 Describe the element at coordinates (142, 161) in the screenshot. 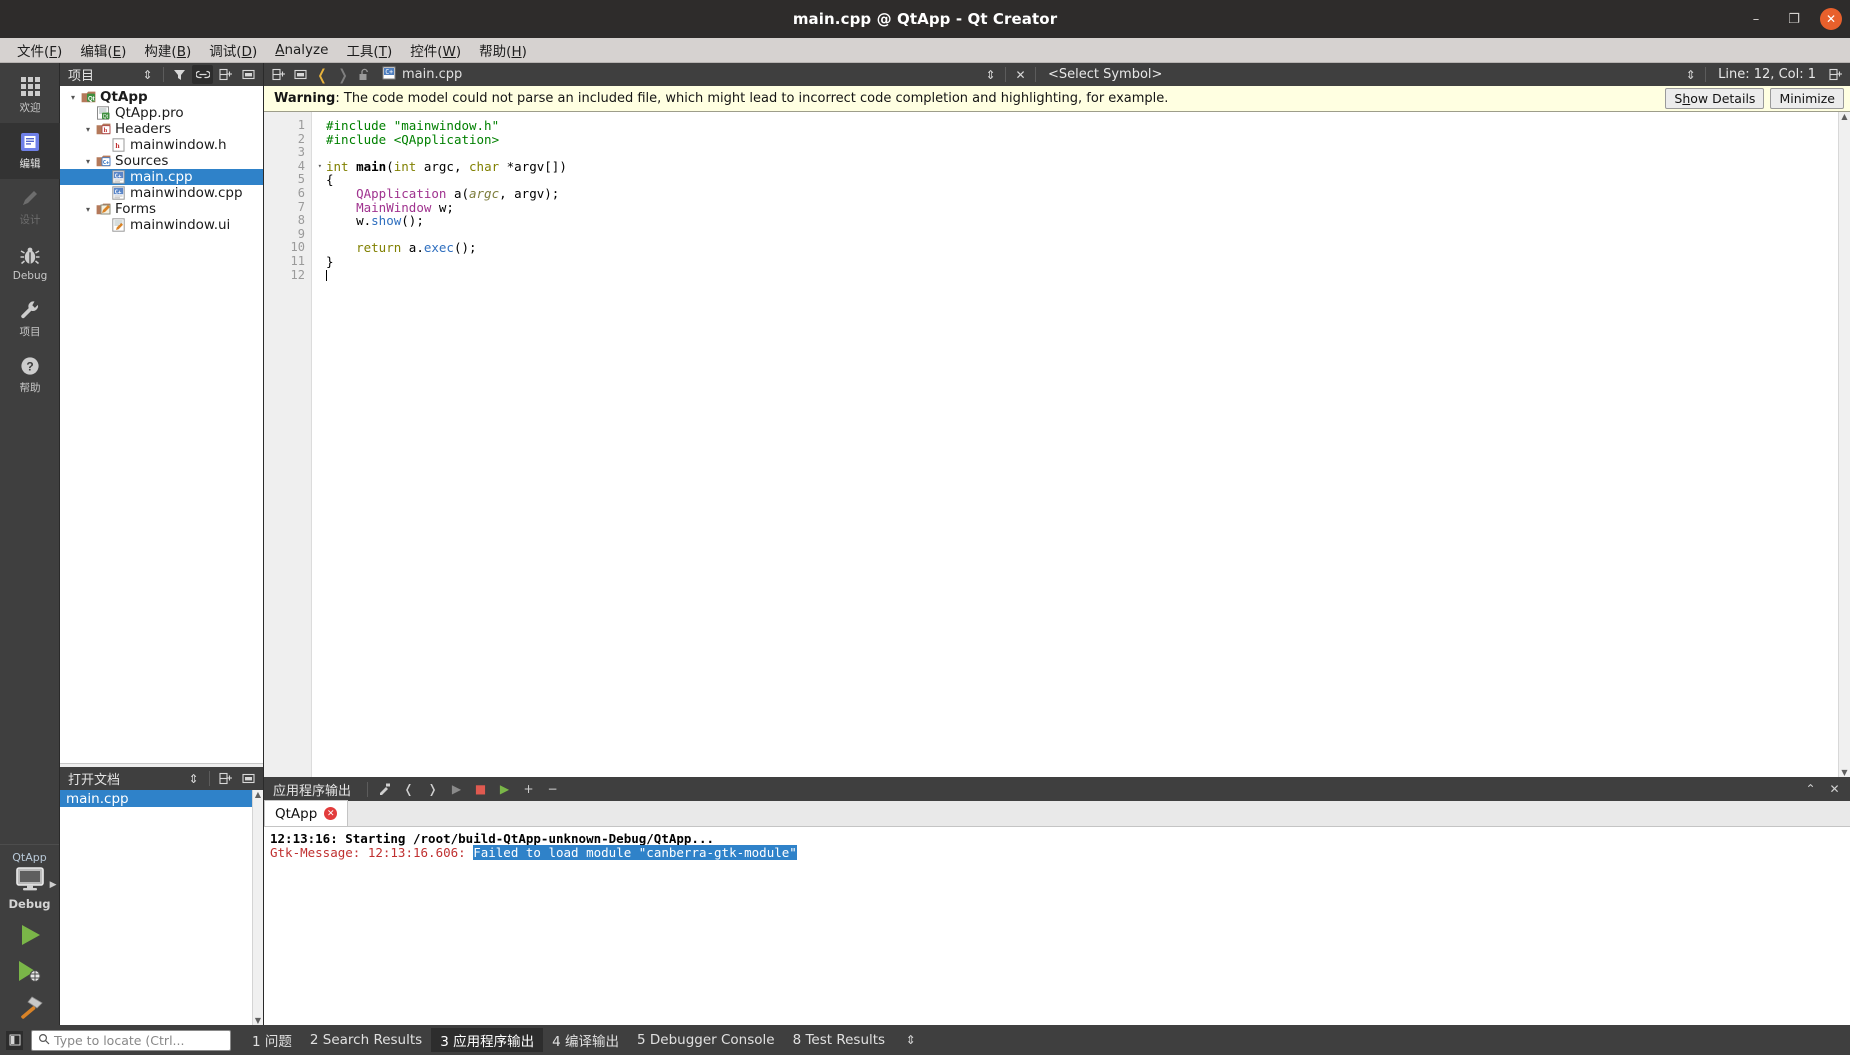

I see `tree-item-label: Sources` at that location.